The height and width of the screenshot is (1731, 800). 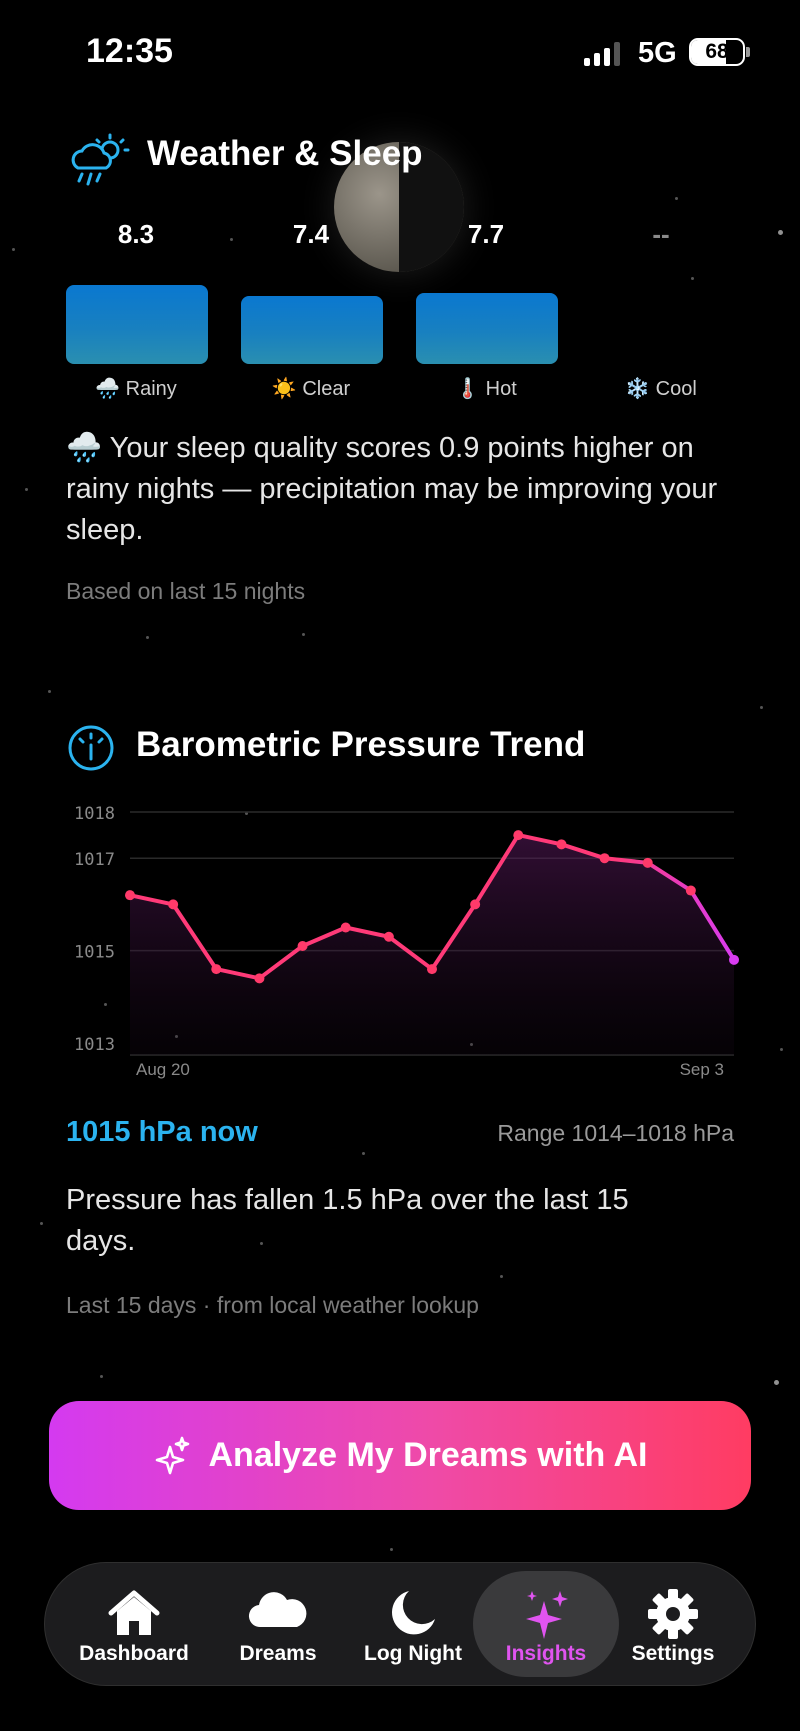 What do you see at coordinates (661, 389) in the screenshot?
I see `category-cool: ❄️ Cool` at bounding box center [661, 389].